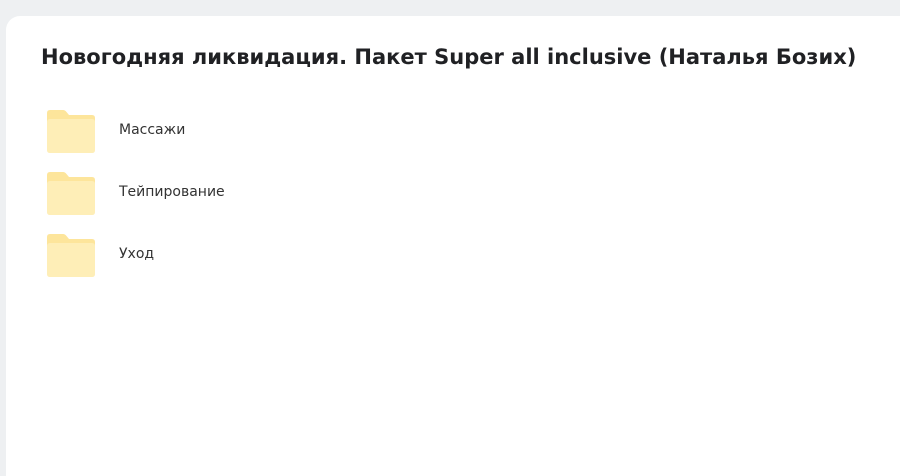 Image resolution: width=900 pixels, height=476 pixels. I want to click on folder-label: Массажи, so click(152, 130).